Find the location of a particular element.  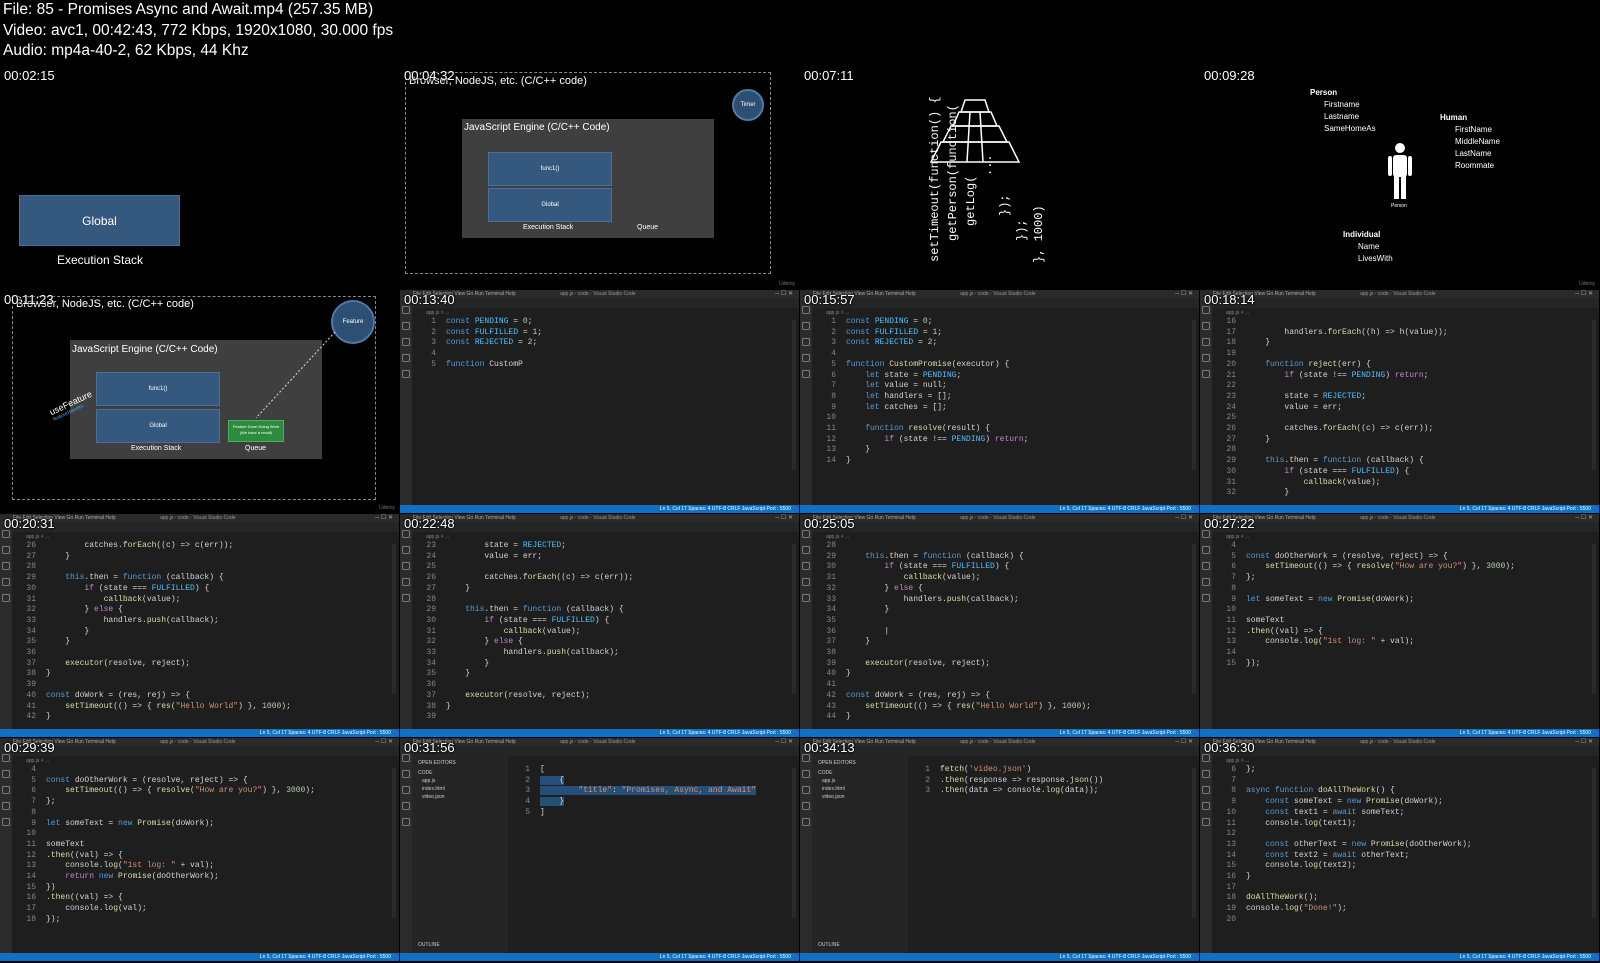

code-line: 5 function CustomPromise(executor) { is located at coordinates (1001, 365).